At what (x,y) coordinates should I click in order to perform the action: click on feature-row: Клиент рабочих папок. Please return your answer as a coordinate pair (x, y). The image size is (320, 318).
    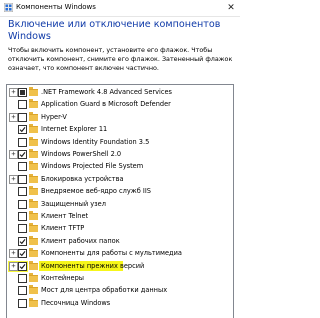
    Looking at the image, I should click on (120, 241).